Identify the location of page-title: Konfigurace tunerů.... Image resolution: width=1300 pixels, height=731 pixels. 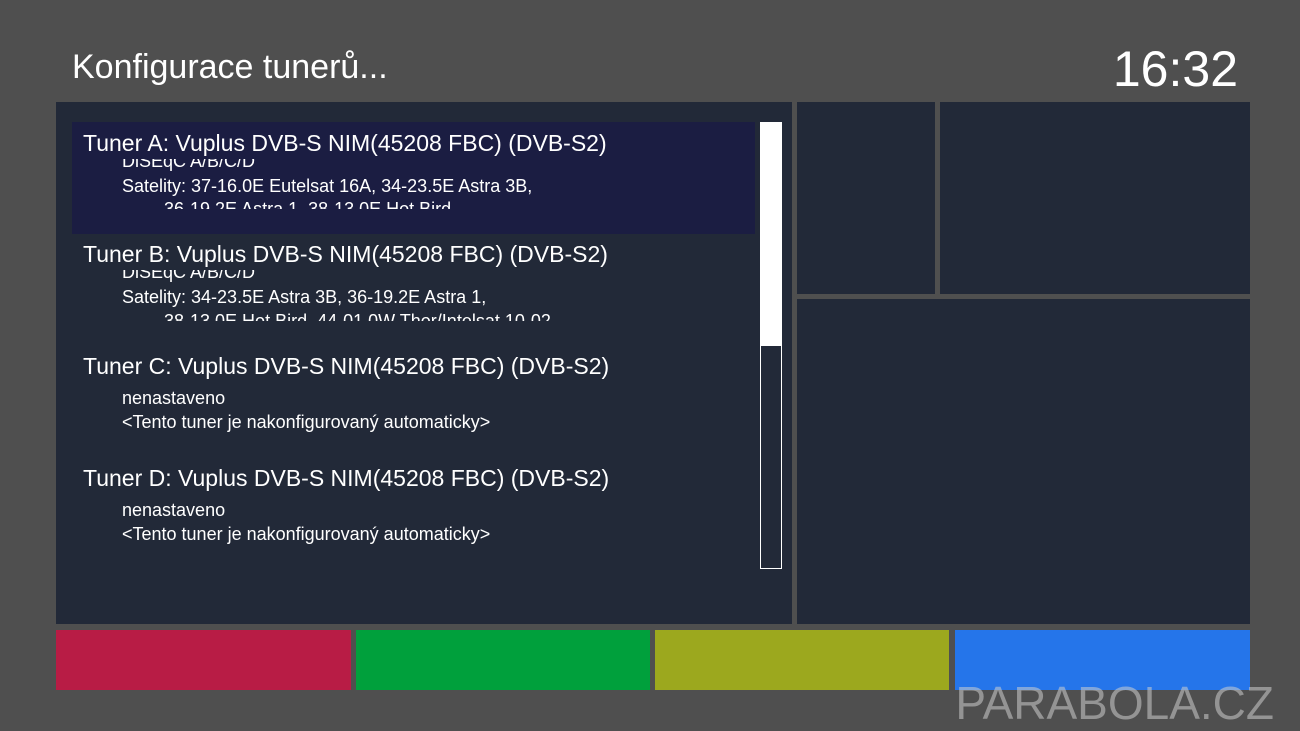
(230, 67).